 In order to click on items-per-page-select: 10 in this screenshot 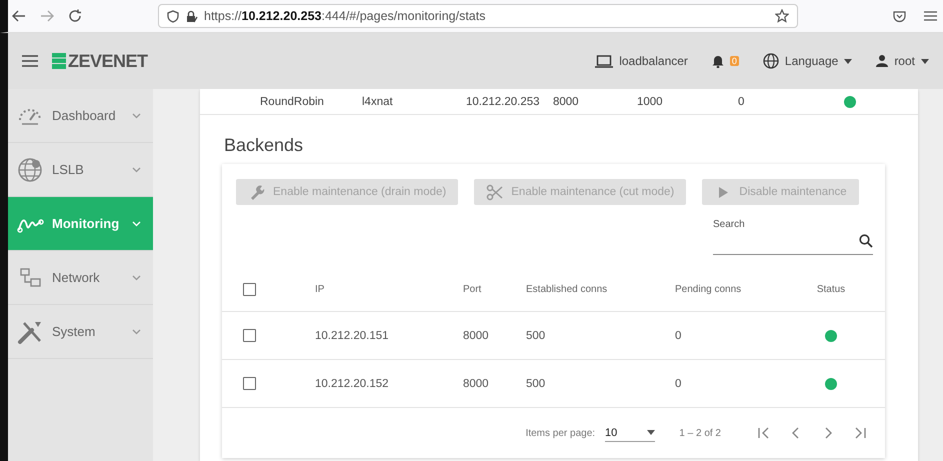, I will do `click(630, 433)`.